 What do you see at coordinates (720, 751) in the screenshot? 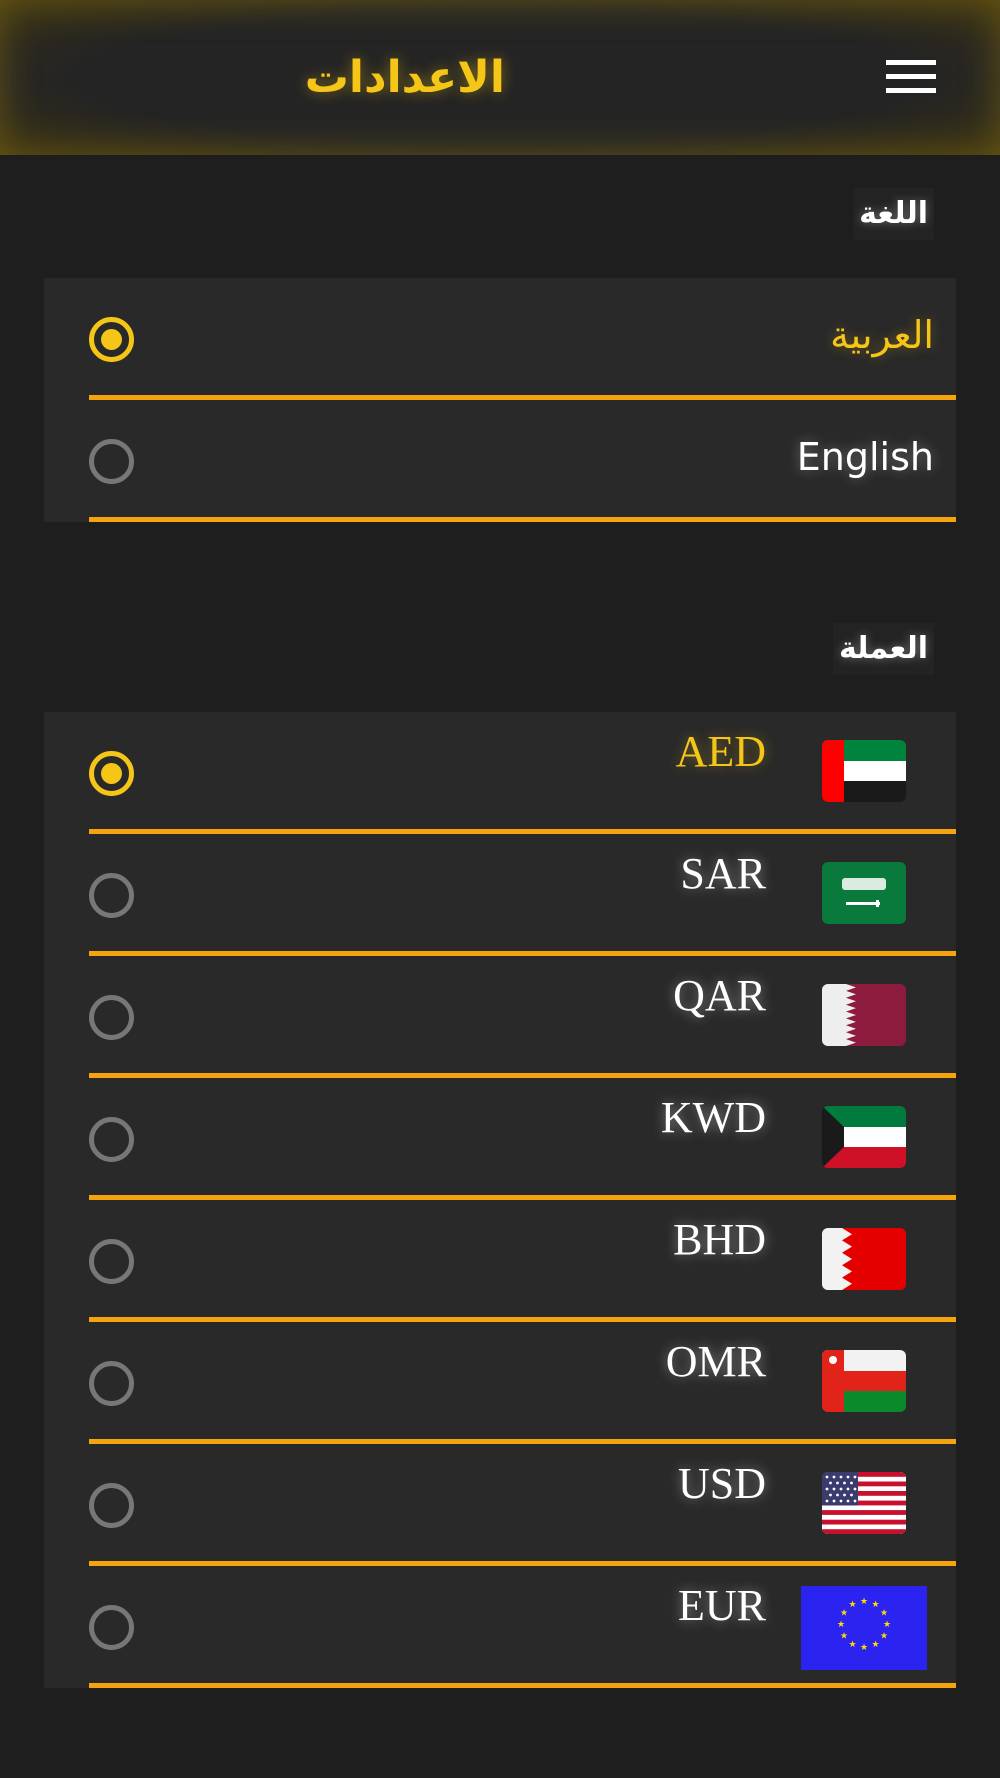
I see `currency-code: AED` at bounding box center [720, 751].